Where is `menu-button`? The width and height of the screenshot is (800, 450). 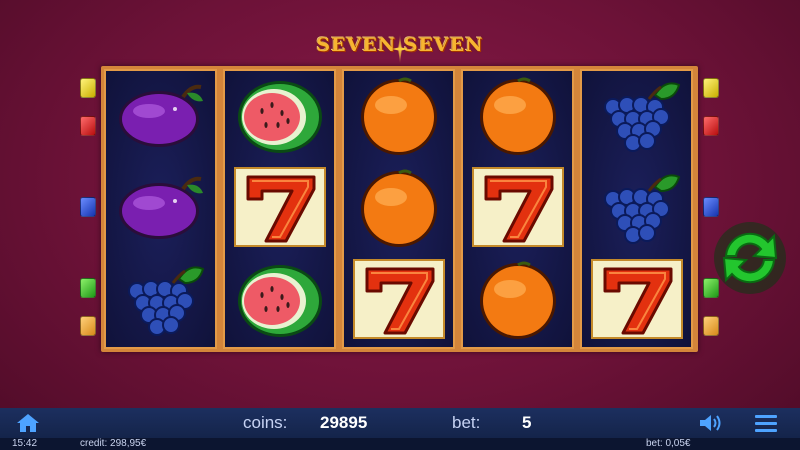 menu-button is located at coordinates (766, 423).